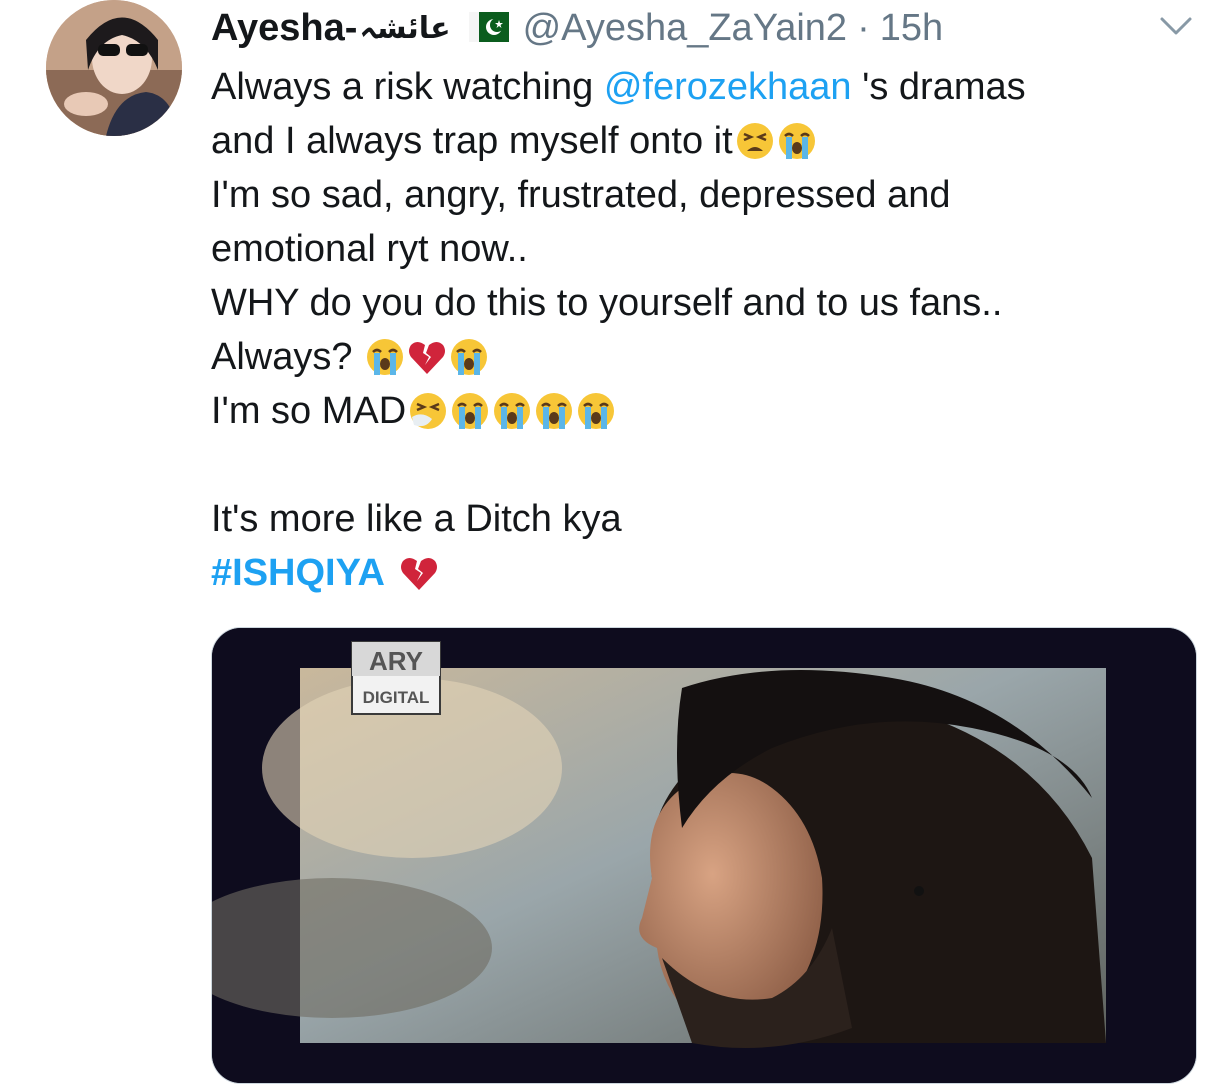 Image resolution: width=1228 pixels, height=1089 pixels. What do you see at coordinates (396, 661) in the screenshot?
I see `channel-logo-top: ARY` at bounding box center [396, 661].